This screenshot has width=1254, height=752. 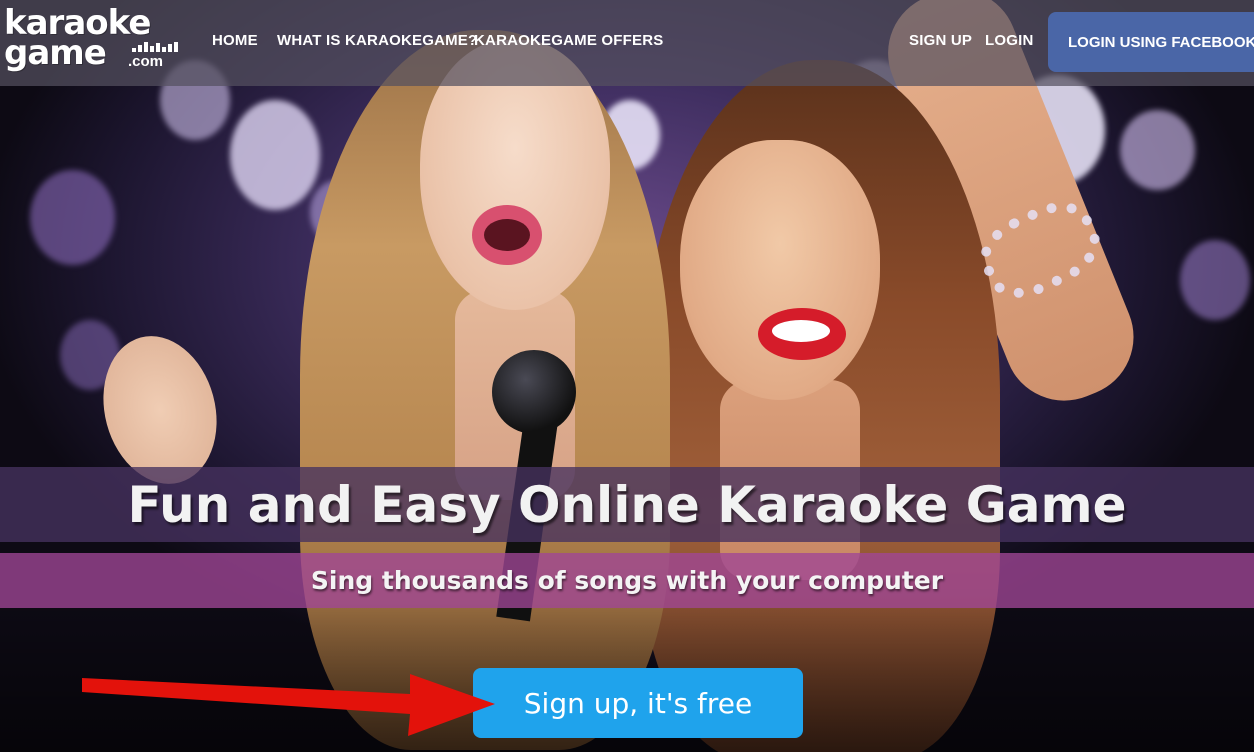 What do you see at coordinates (802, 334) in the screenshot?
I see `singer-right-mouth` at bounding box center [802, 334].